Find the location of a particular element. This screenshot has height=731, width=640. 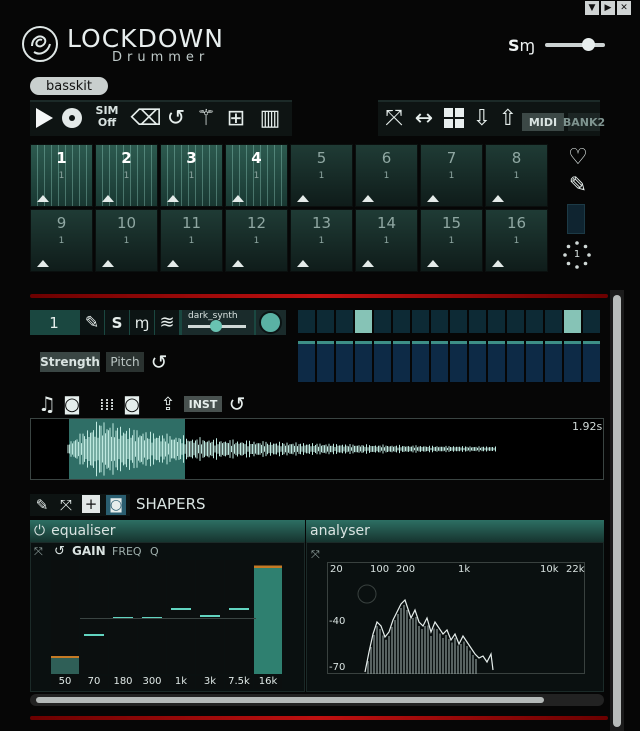

edit-kit-button: ✎ is located at coordinates (578, 185).